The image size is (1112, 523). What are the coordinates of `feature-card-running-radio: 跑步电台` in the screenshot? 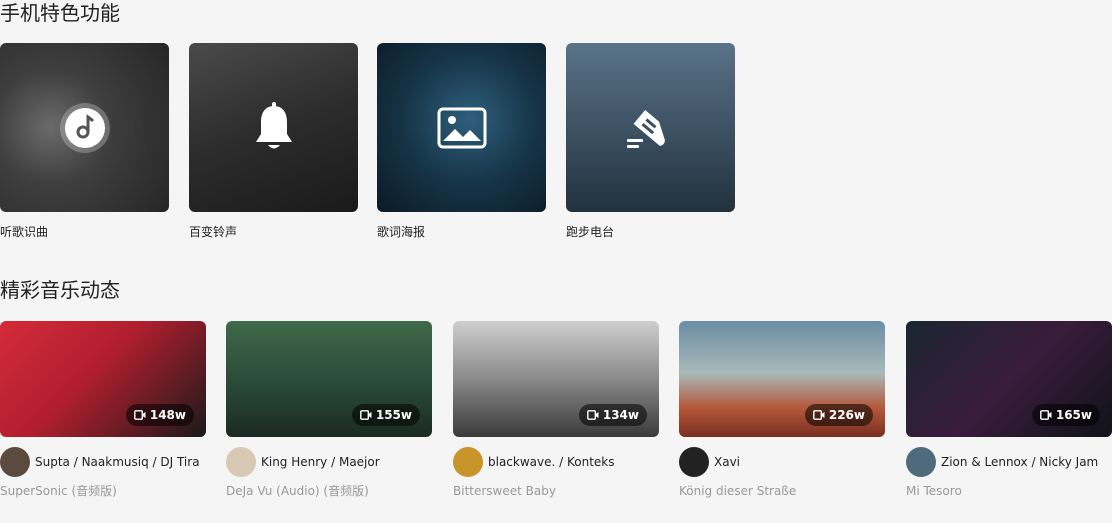 It's located at (650, 141).